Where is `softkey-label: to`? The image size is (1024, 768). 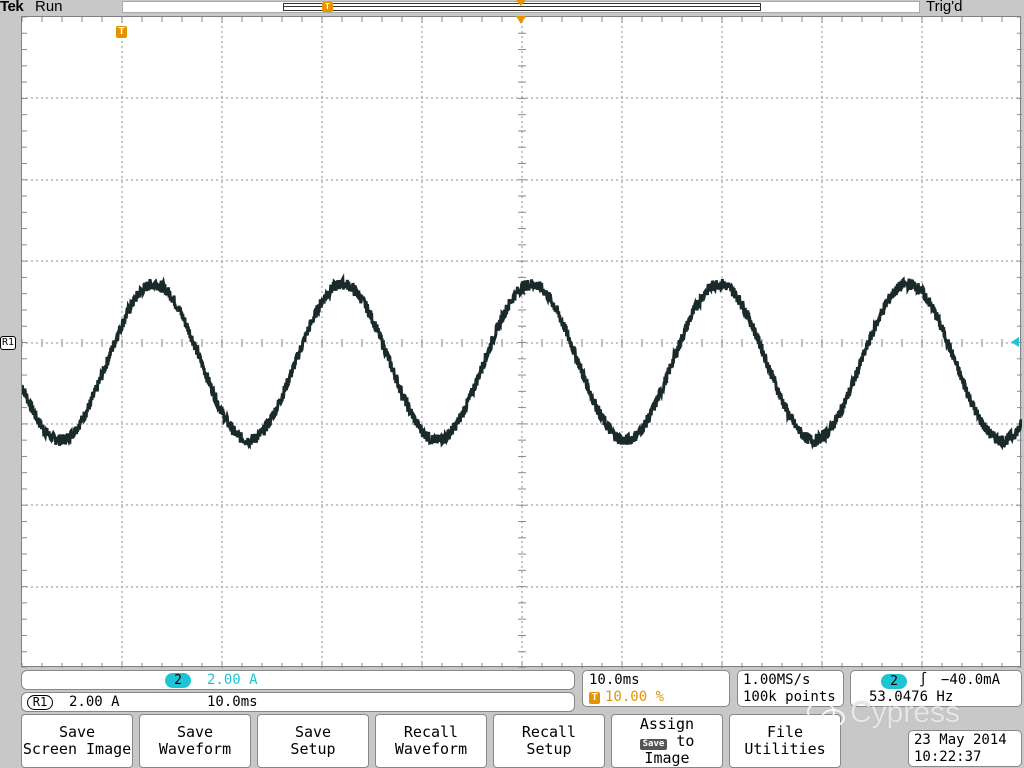
softkey-label: to is located at coordinates (685, 740).